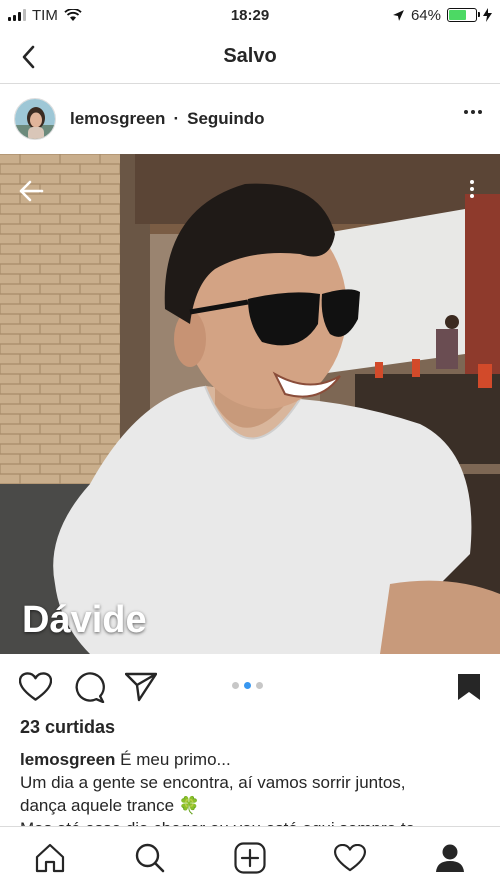 Image resolution: width=500 pixels, height=888 pixels. Describe the element at coordinates (425, 15) in the screenshot. I see `battery-percent: 64%` at that location.